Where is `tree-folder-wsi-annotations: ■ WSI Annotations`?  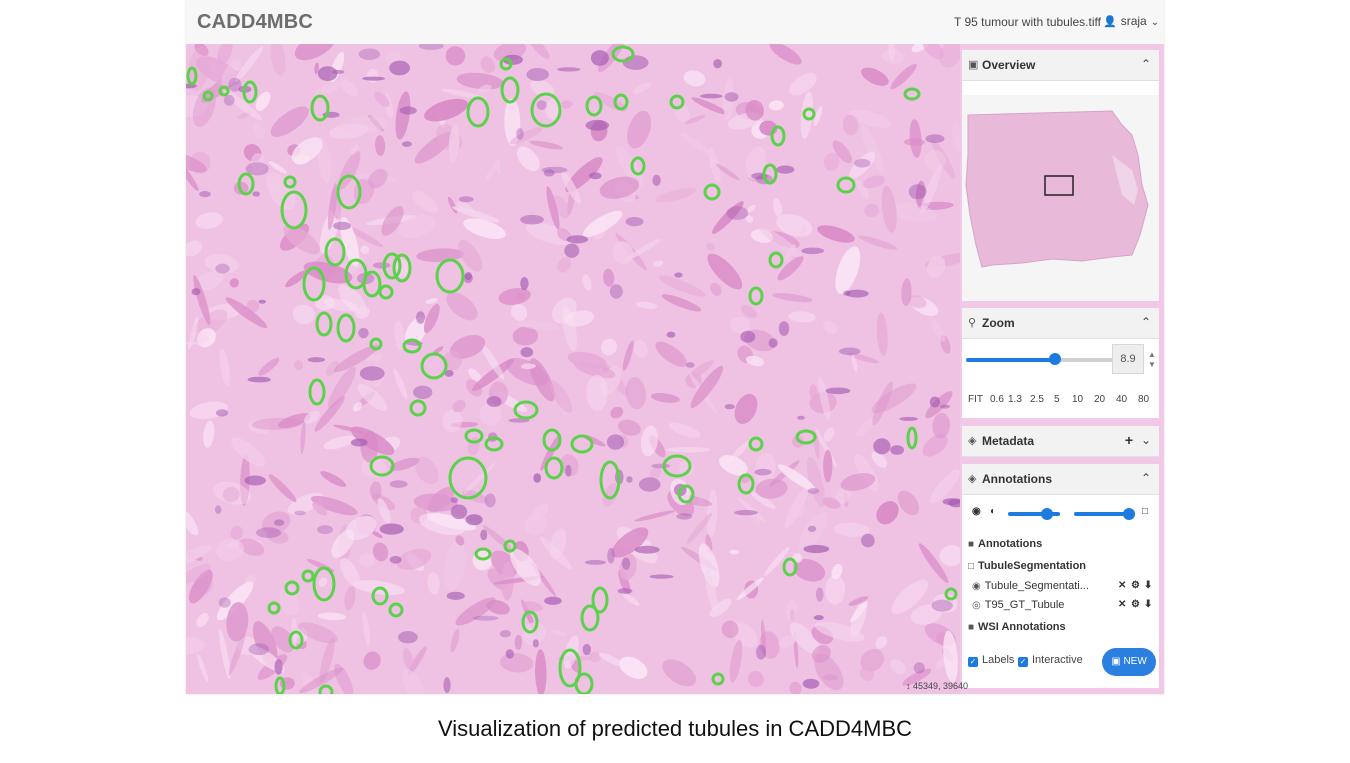 tree-folder-wsi-annotations: ■ WSI Annotations is located at coordinates (1017, 627).